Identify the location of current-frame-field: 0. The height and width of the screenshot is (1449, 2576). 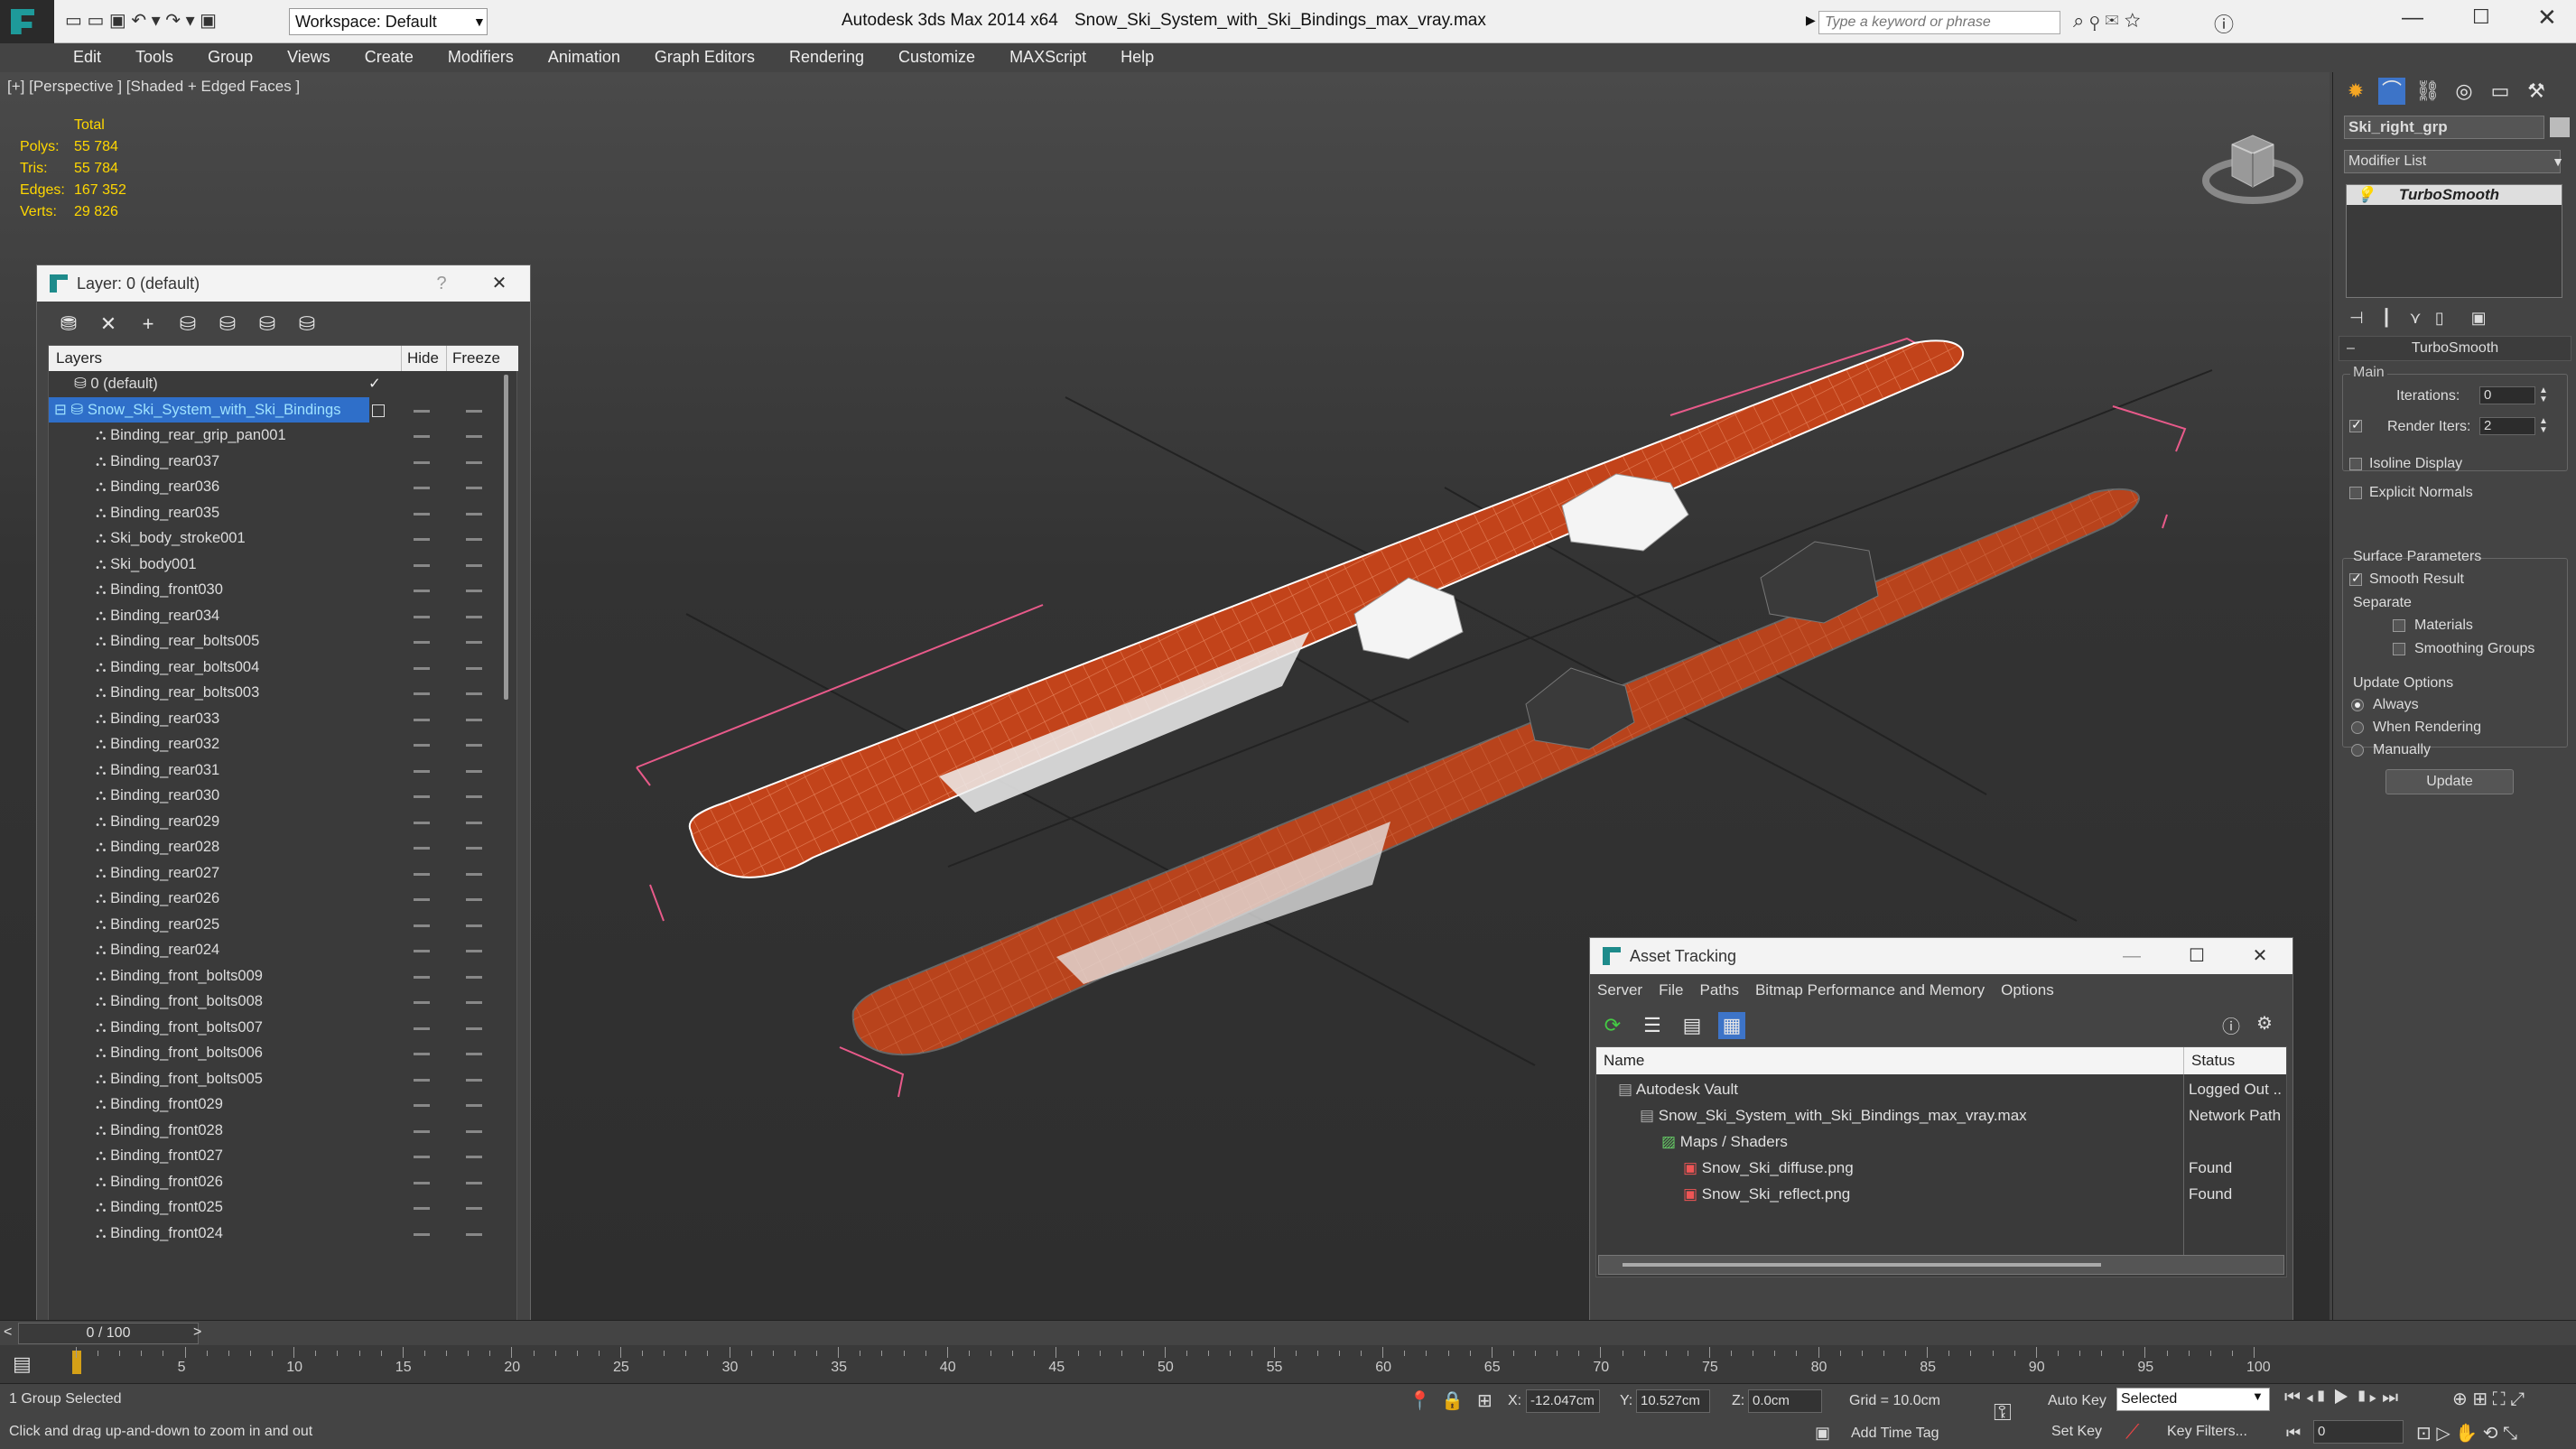
(2358, 1432).